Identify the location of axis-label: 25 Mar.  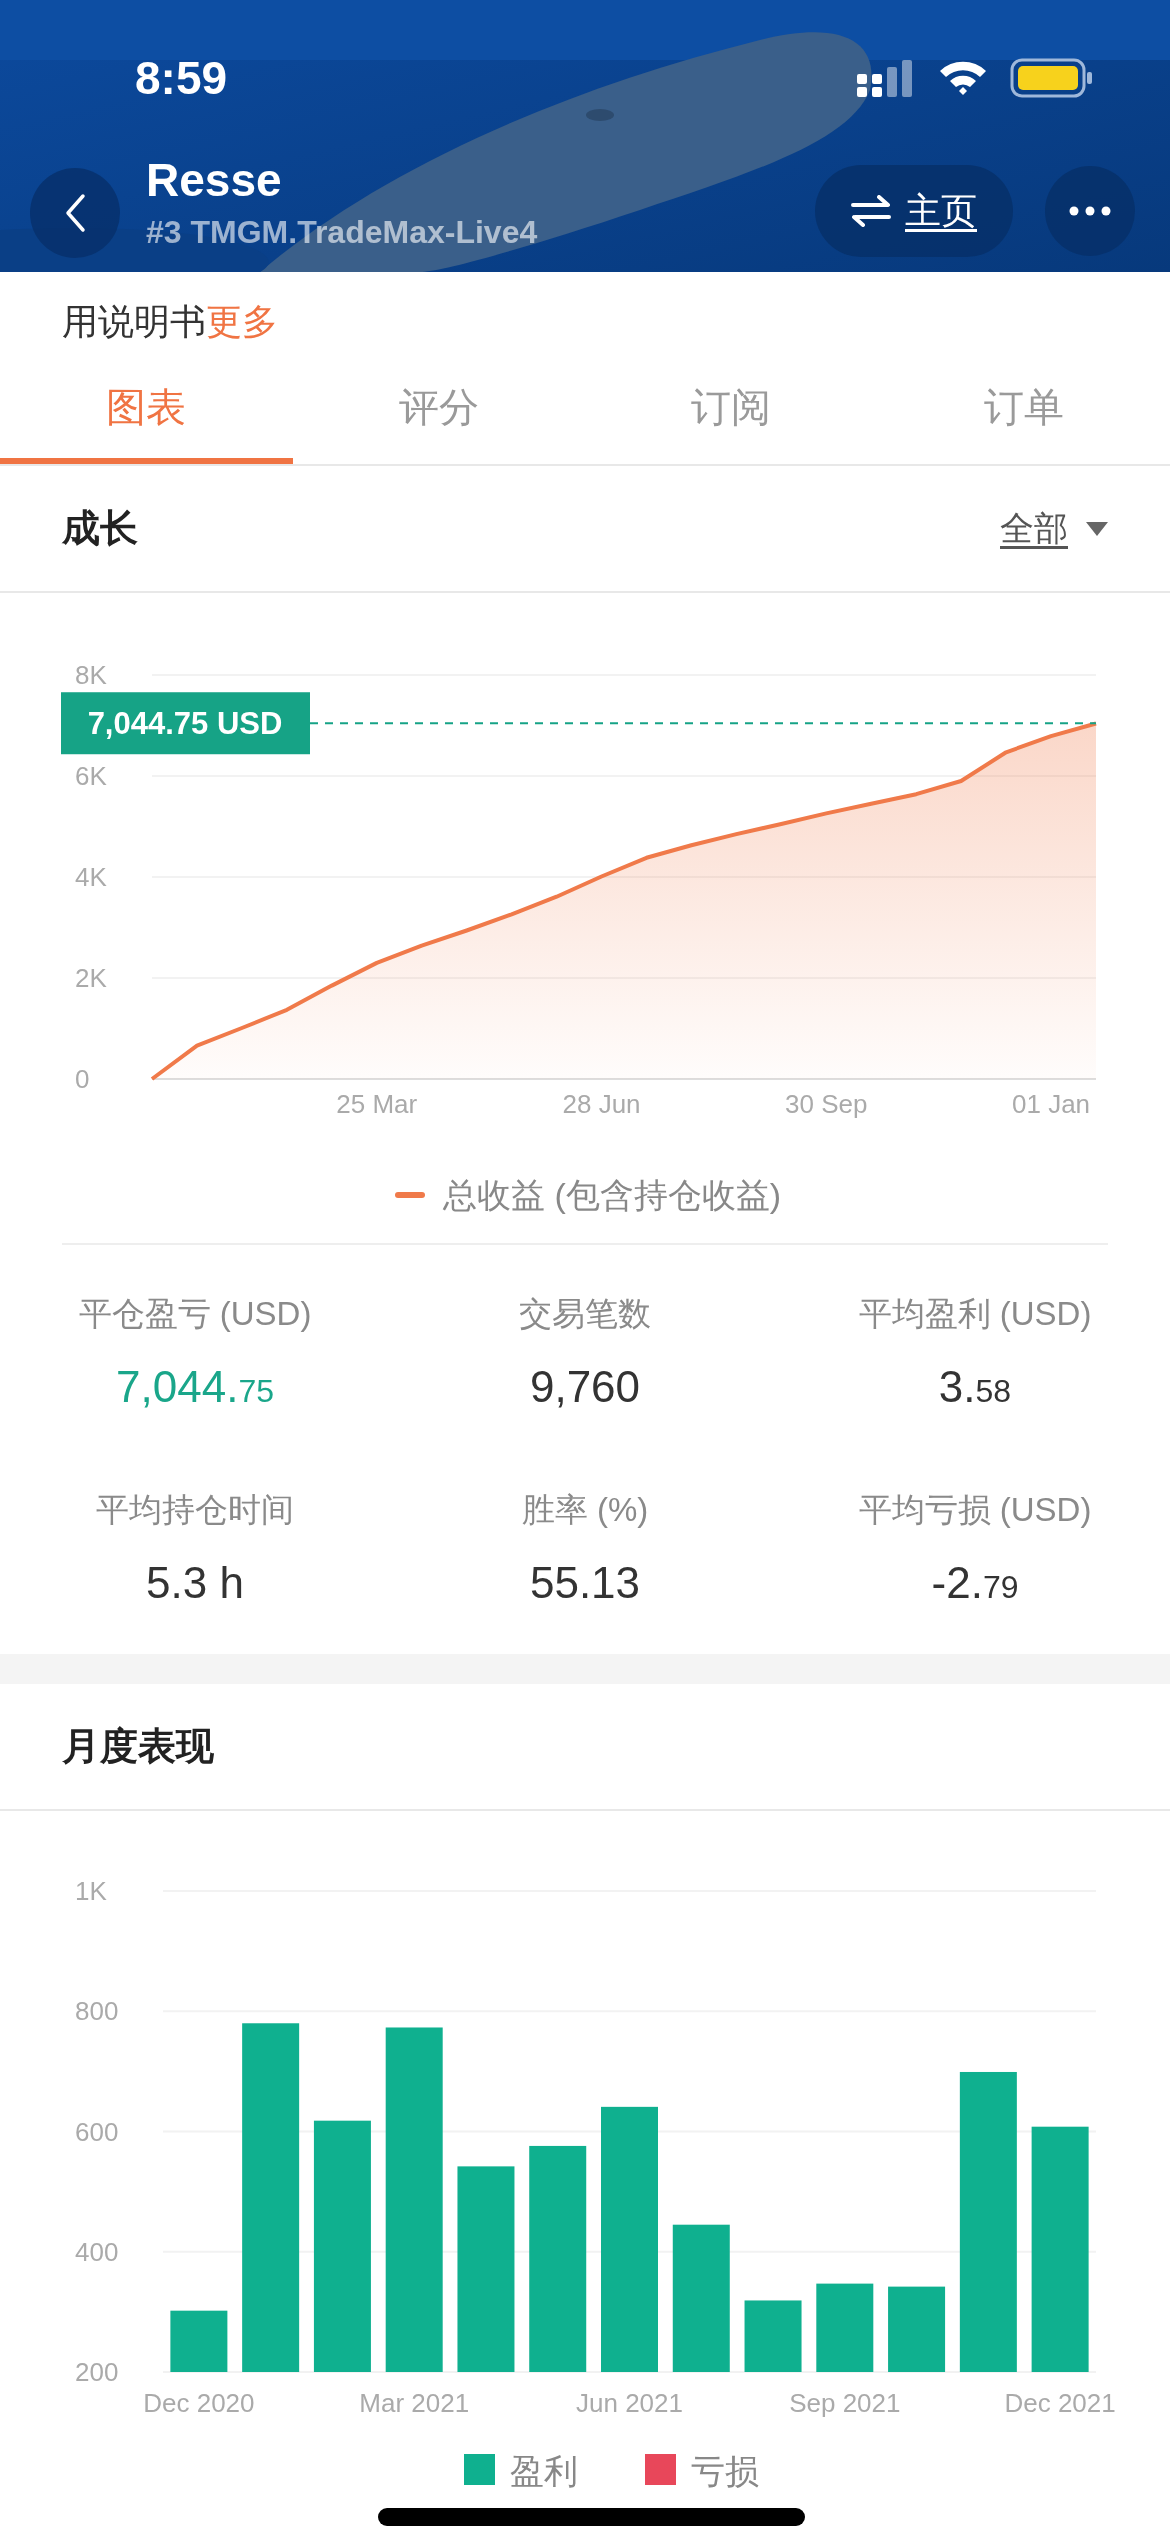
(377, 1104).